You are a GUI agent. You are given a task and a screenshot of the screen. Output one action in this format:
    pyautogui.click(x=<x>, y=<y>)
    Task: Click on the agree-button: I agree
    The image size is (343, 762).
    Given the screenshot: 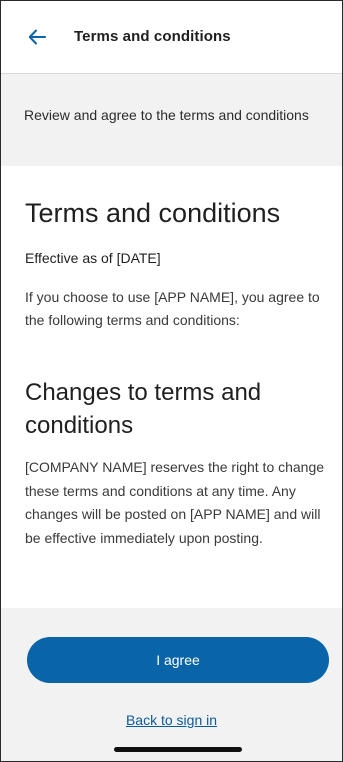 What is the action you would take?
    pyautogui.click(x=178, y=660)
    